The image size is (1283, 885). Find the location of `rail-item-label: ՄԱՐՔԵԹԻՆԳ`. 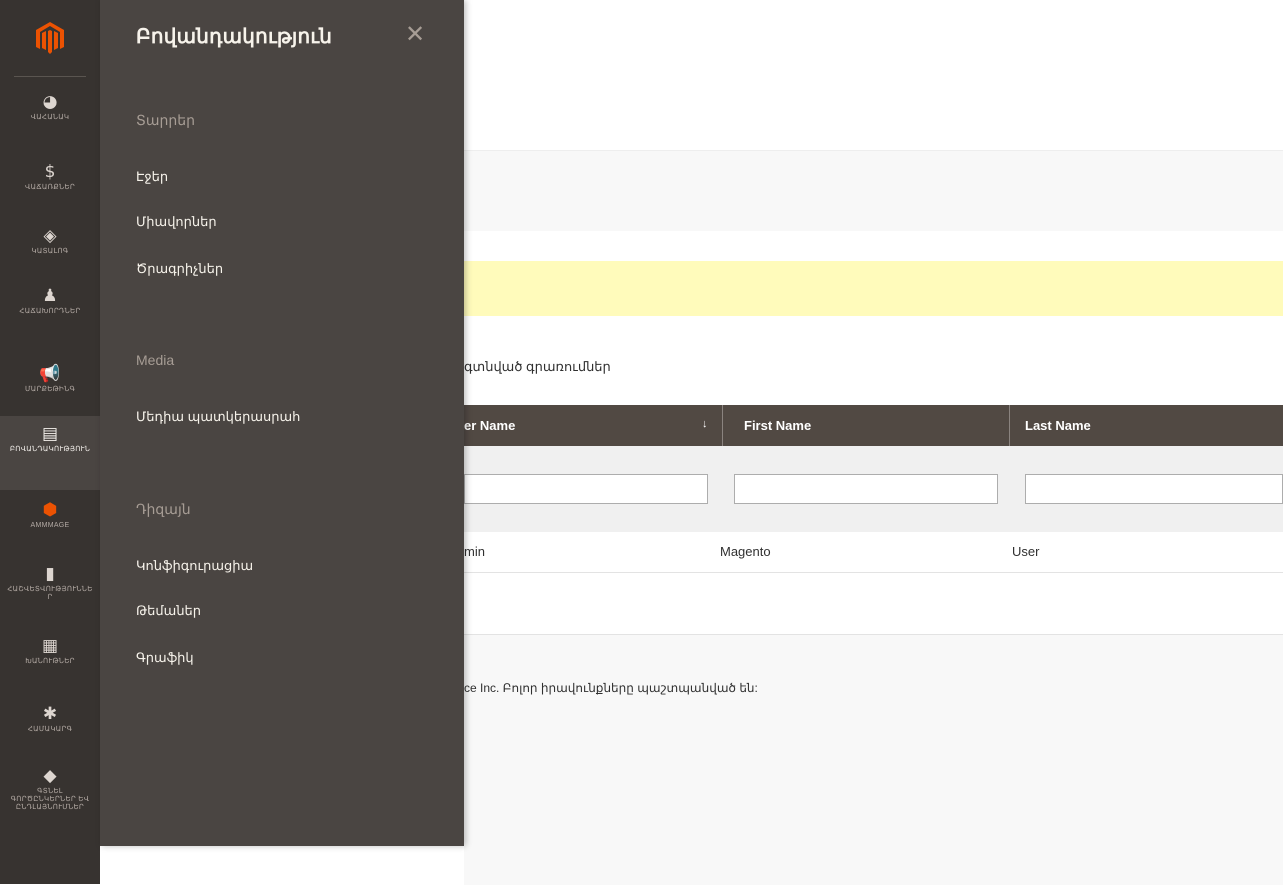

rail-item-label: ՄԱՐՔԵԹԻՆԳ is located at coordinates (50, 389).